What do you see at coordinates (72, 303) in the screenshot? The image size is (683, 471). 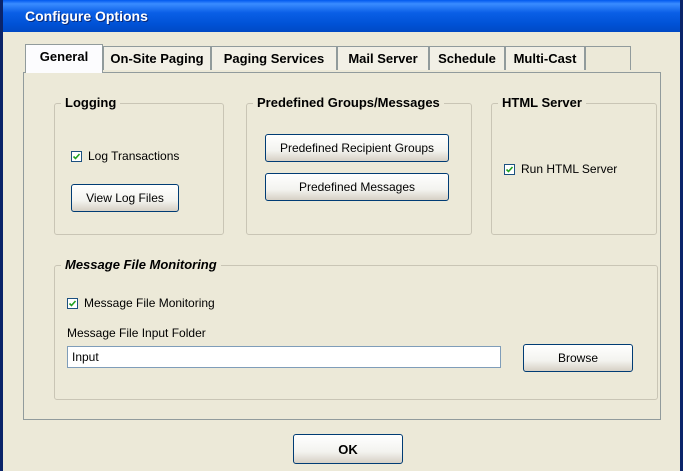 I see `message-file-monitoring-check-icon` at bounding box center [72, 303].